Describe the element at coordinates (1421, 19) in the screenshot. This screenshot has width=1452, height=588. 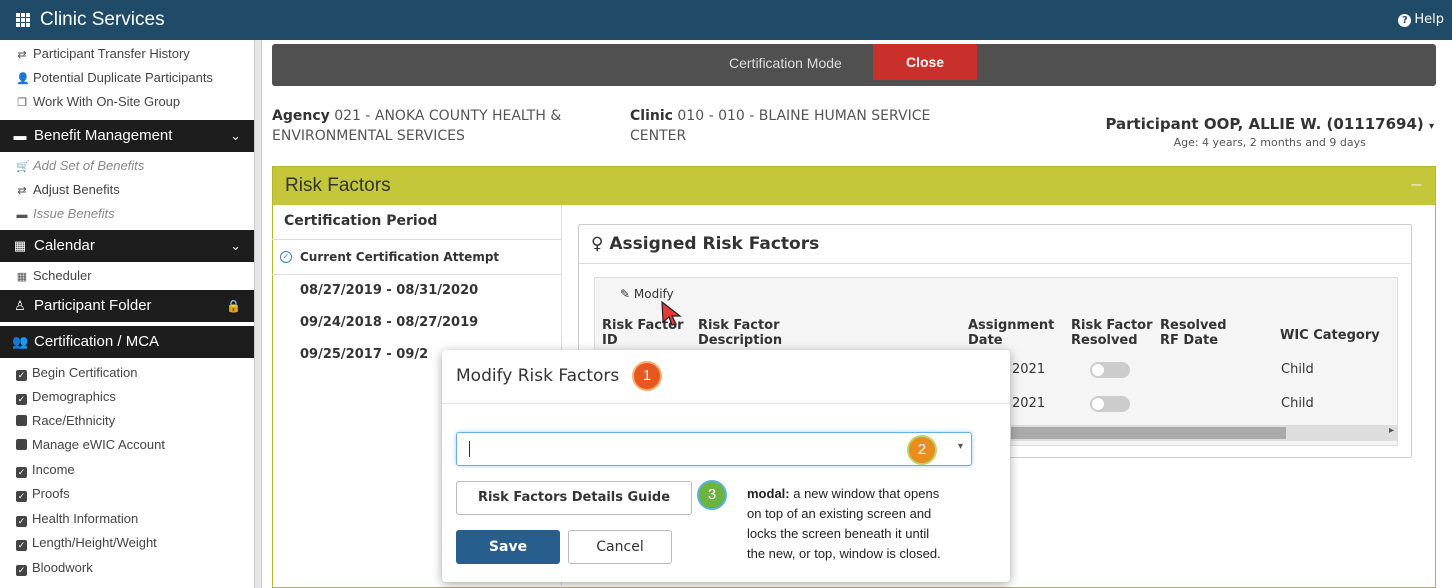
I see `help-link: ? Help` at that location.